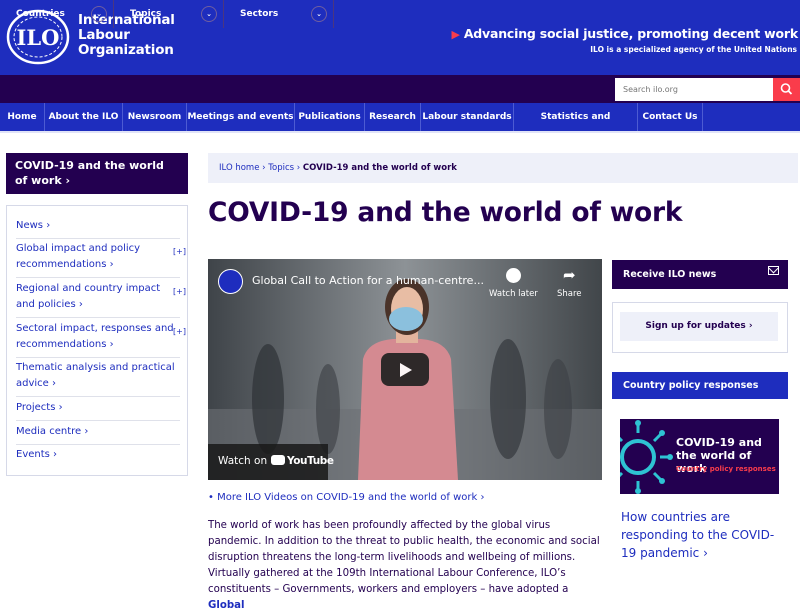 Image resolution: width=800 pixels, height=614 pixels. Describe the element at coordinates (241, 117) in the screenshot. I see `nav-meetings: Meetings and events` at that location.